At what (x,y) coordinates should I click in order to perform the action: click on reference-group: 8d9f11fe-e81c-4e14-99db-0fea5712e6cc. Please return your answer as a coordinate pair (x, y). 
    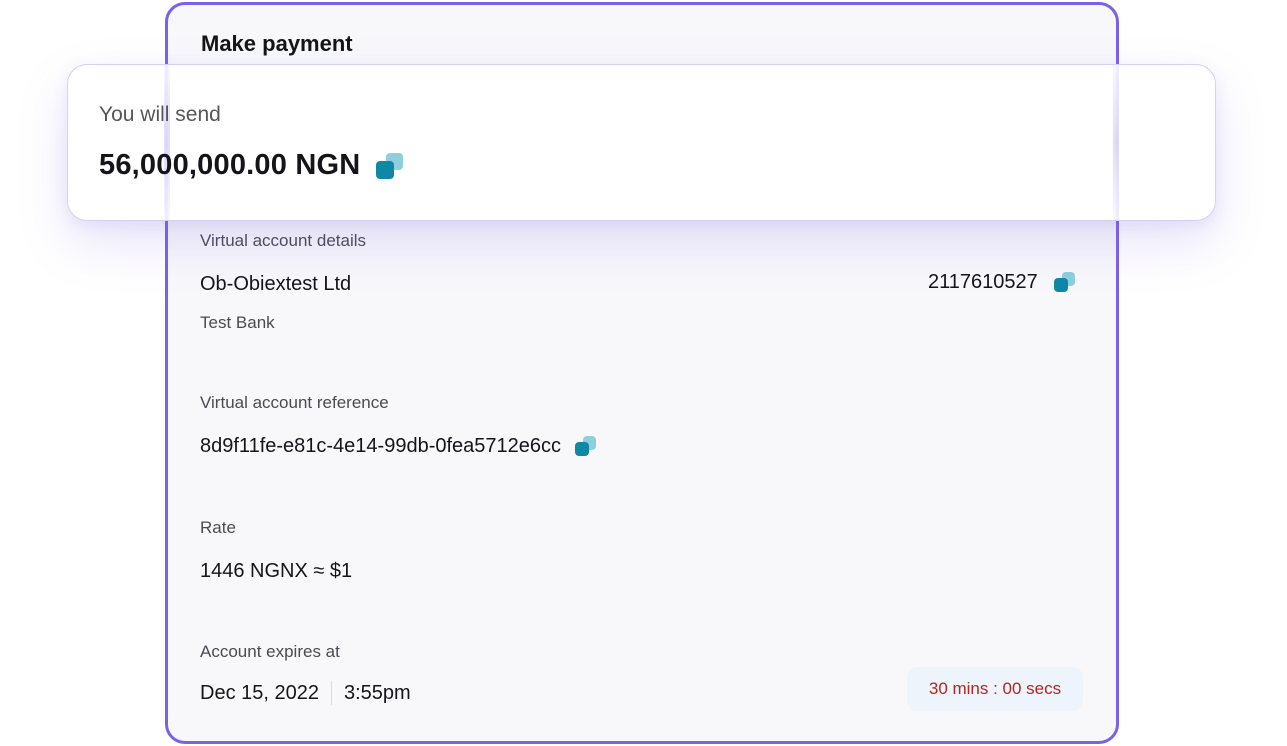
    Looking at the image, I should click on (398, 446).